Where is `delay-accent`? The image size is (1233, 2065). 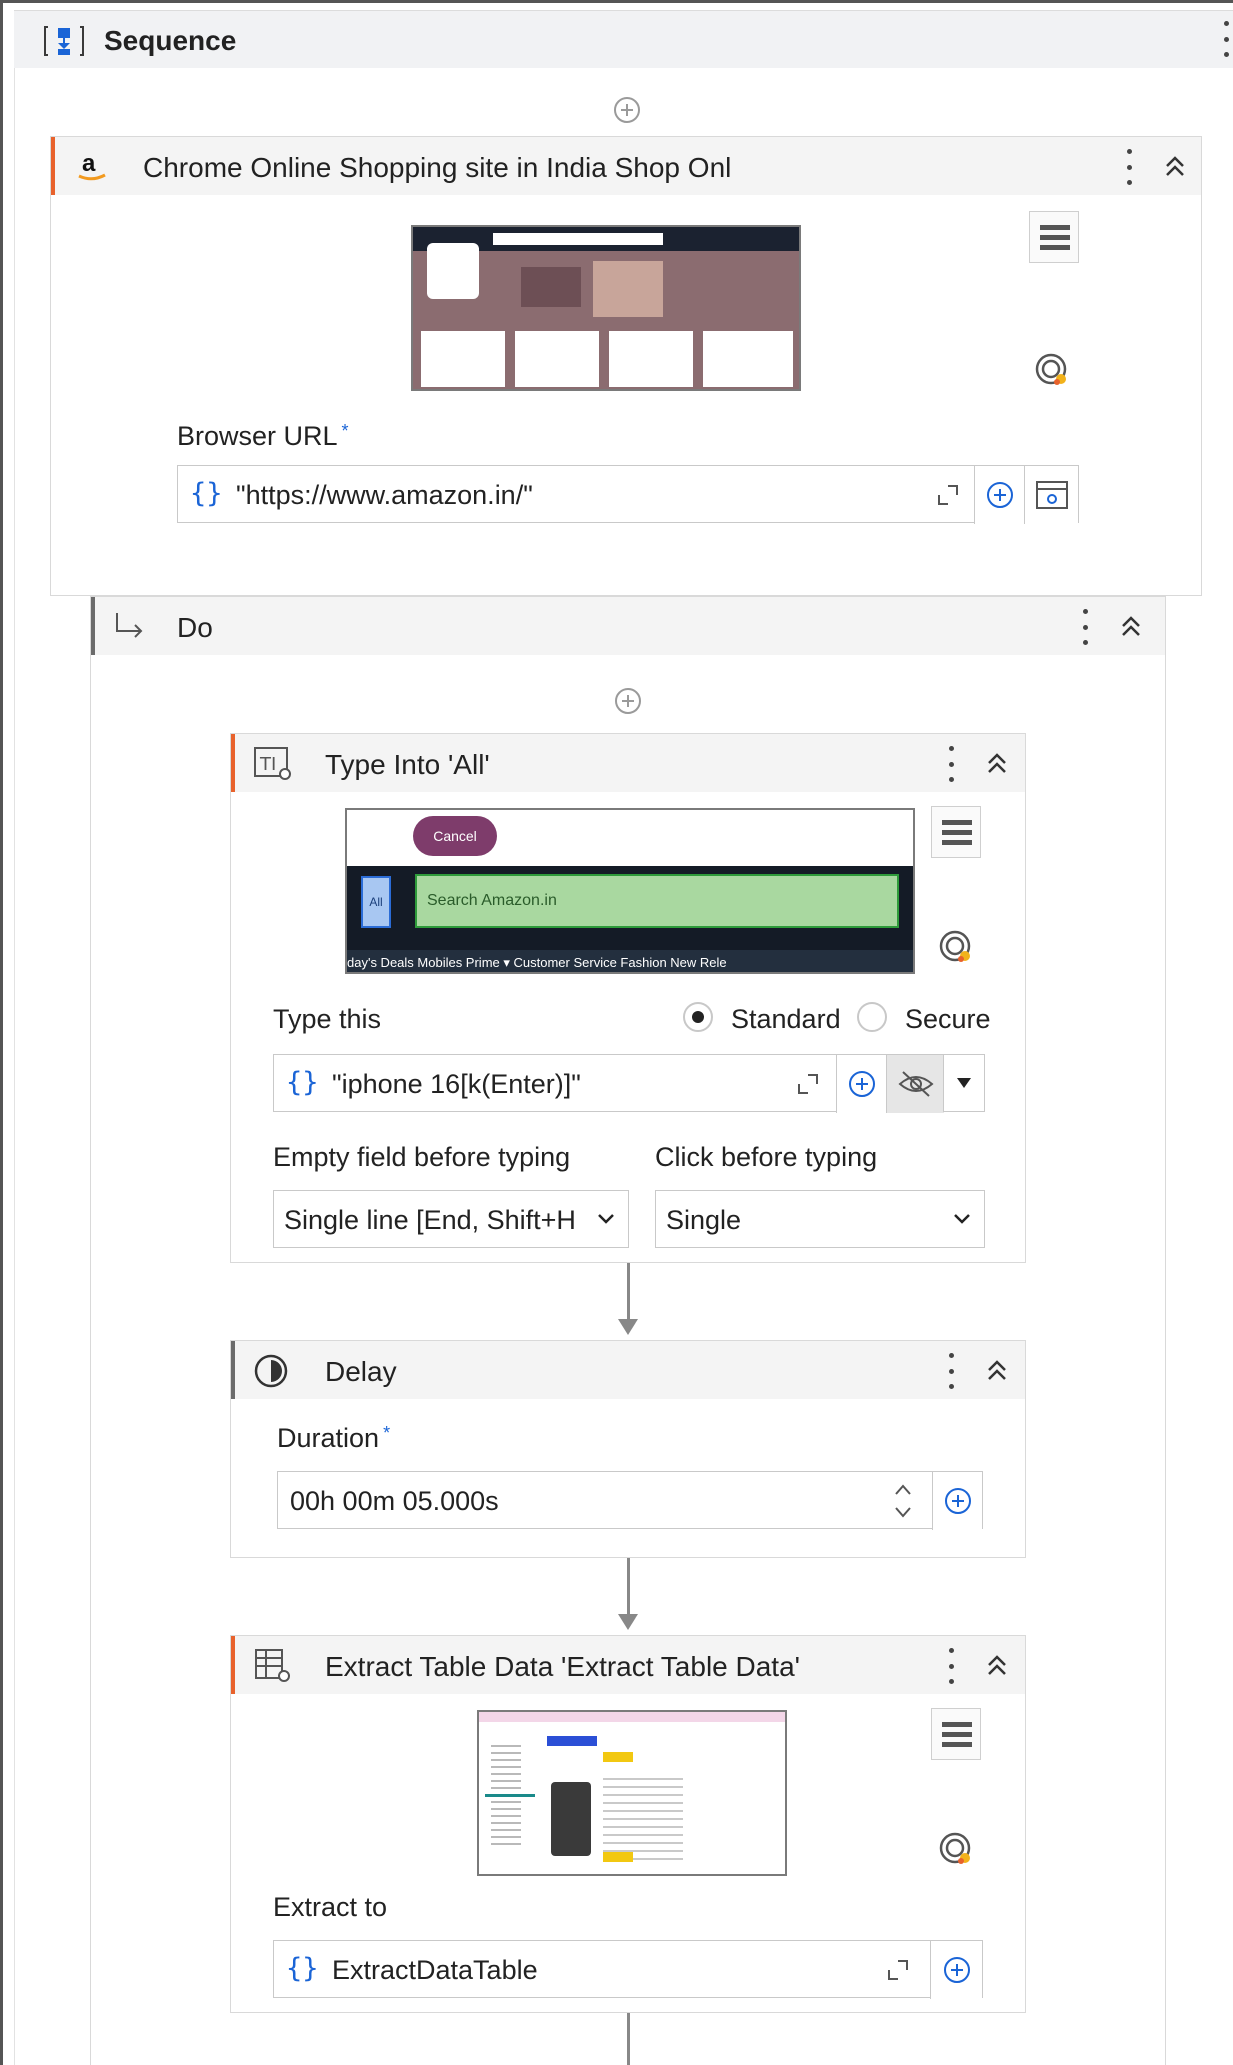
delay-accent is located at coordinates (233, 1370).